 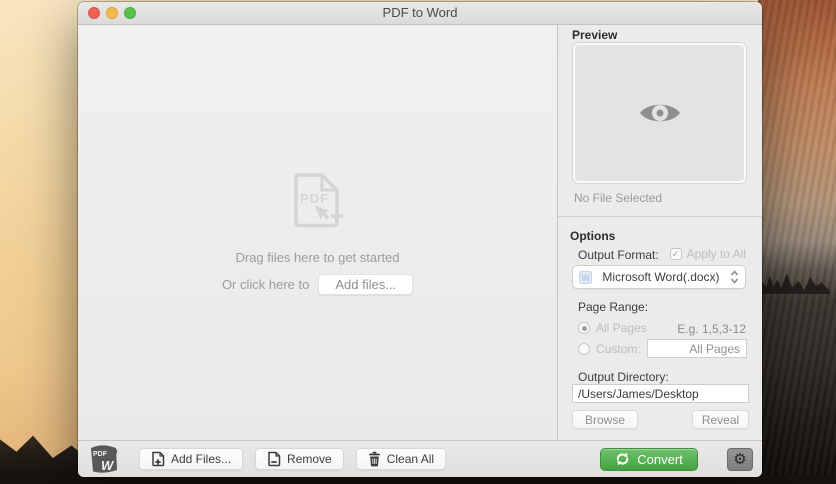 What do you see at coordinates (158, 459) in the screenshot?
I see `document-plus-icon` at bounding box center [158, 459].